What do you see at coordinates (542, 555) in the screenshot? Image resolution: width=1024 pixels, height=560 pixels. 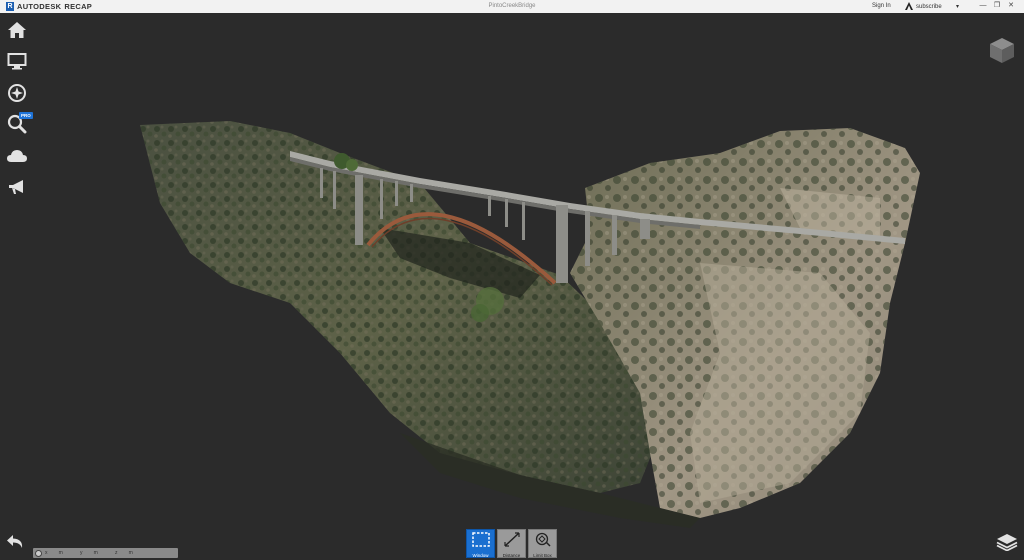 I see `limit-box-label: Limit Box` at bounding box center [542, 555].